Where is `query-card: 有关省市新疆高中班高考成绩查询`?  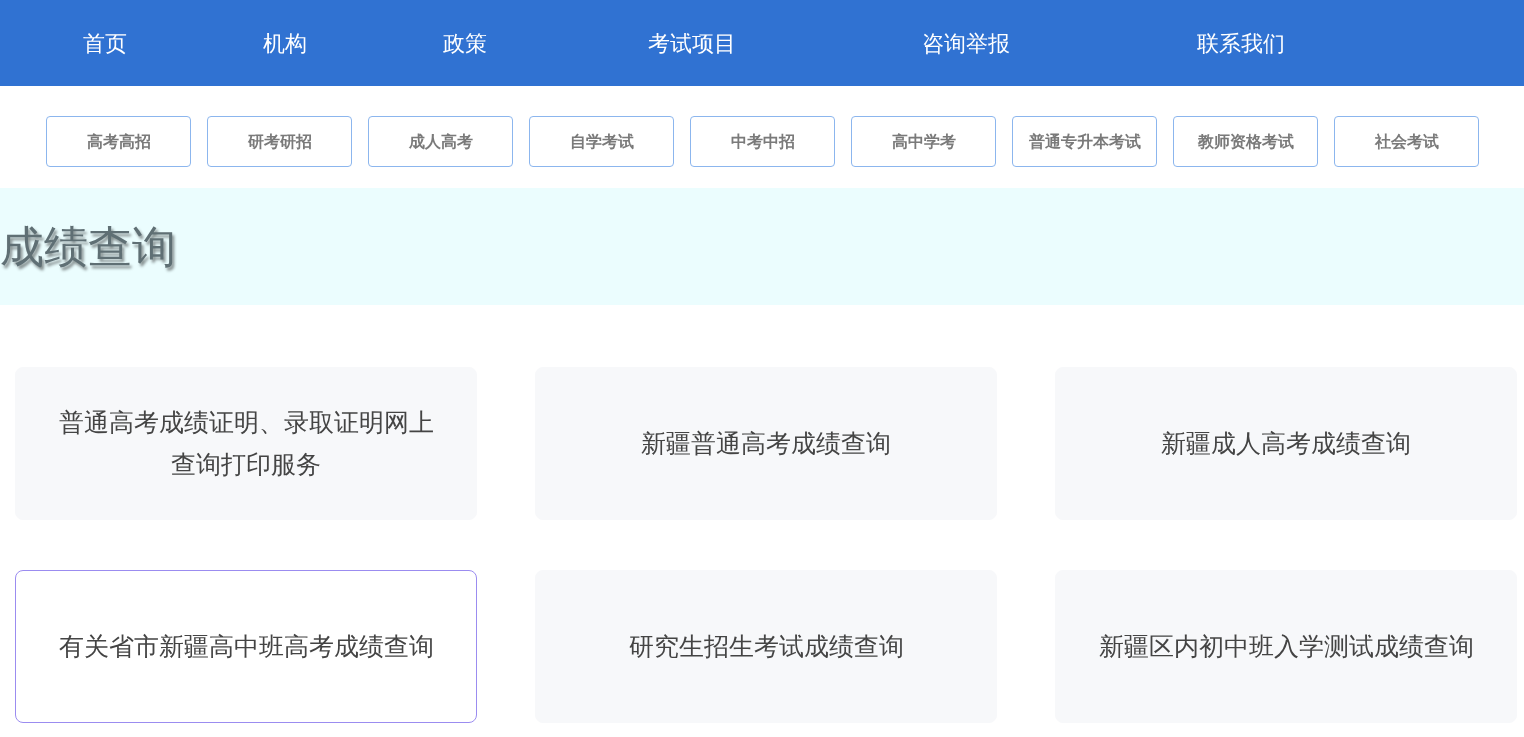 query-card: 有关省市新疆高中班高考成绩查询 is located at coordinates (246, 646).